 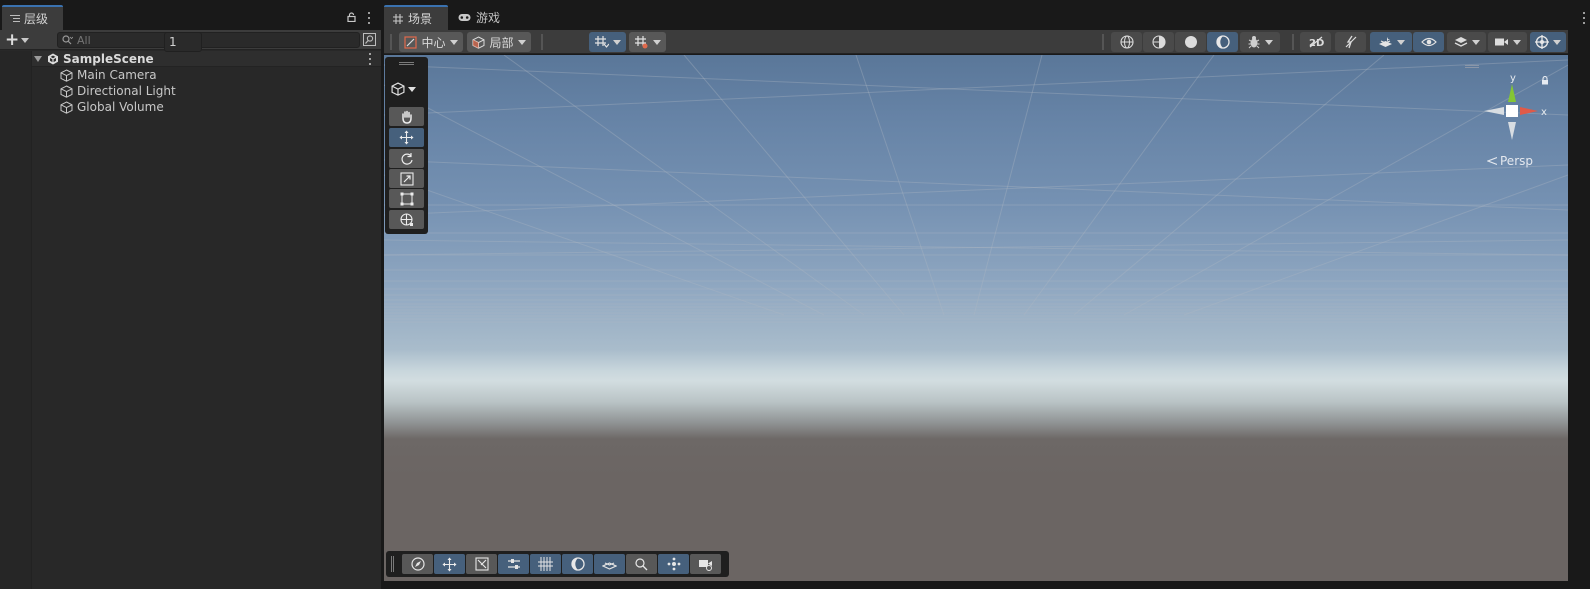 I want to click on align-icon, so click(x=513, y=564).